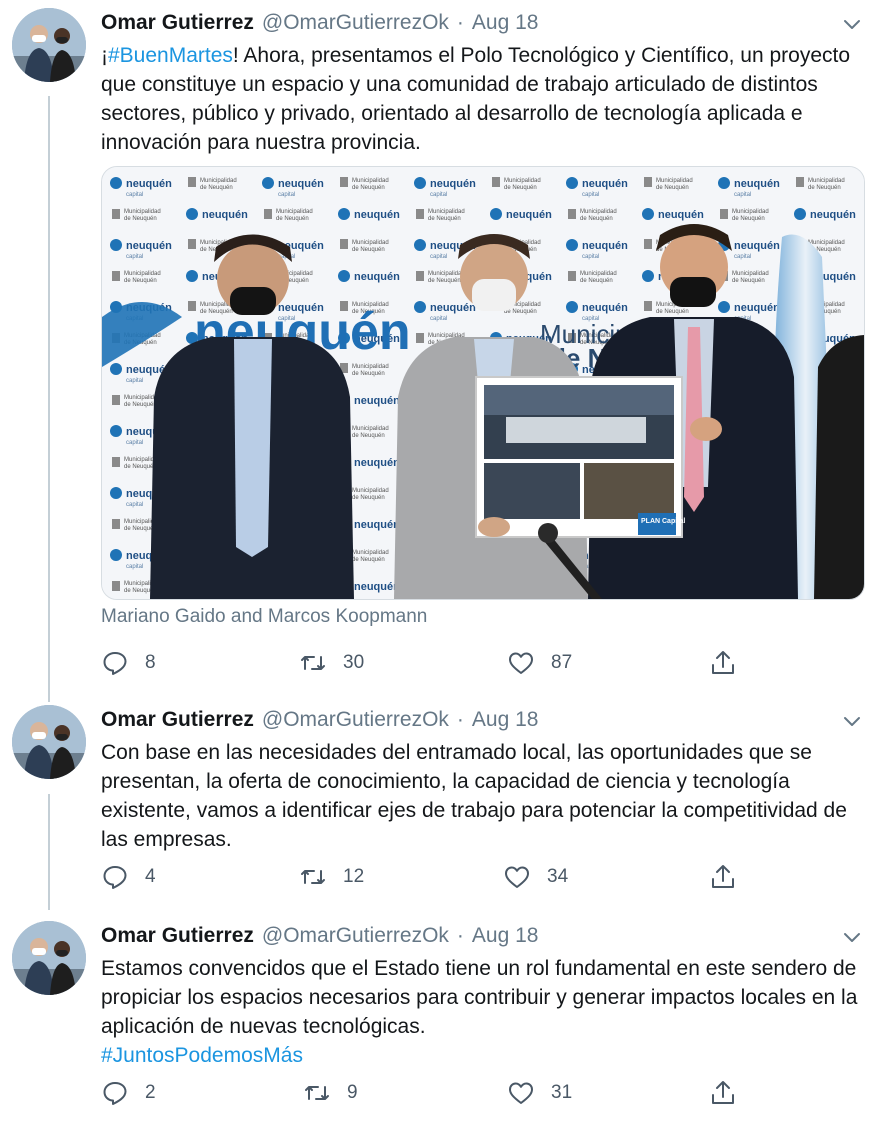 This screenshot has height=1128, width=884. Describe the element at coordinates (104, 55) in the screenshot. I see `tweet-text-prefix: ¡` at that location.